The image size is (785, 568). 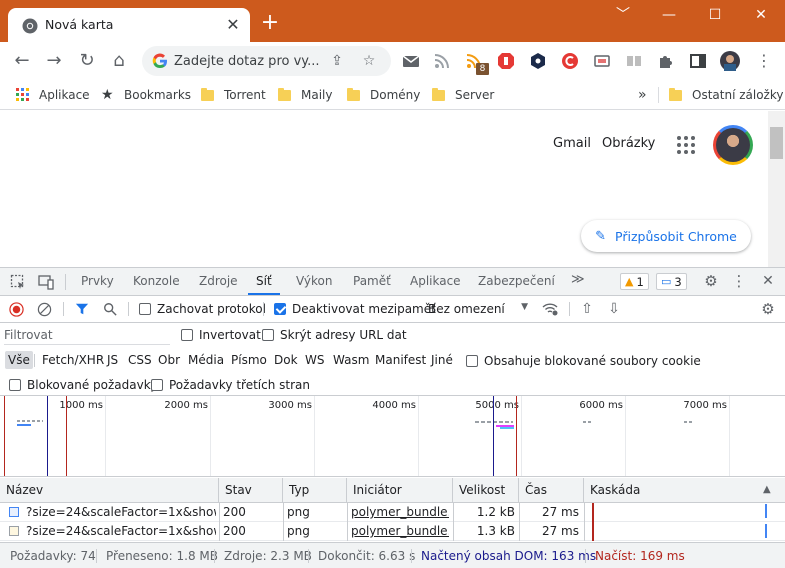 I want to click on tab-elements: Prvky, so click(x=97, y=281).